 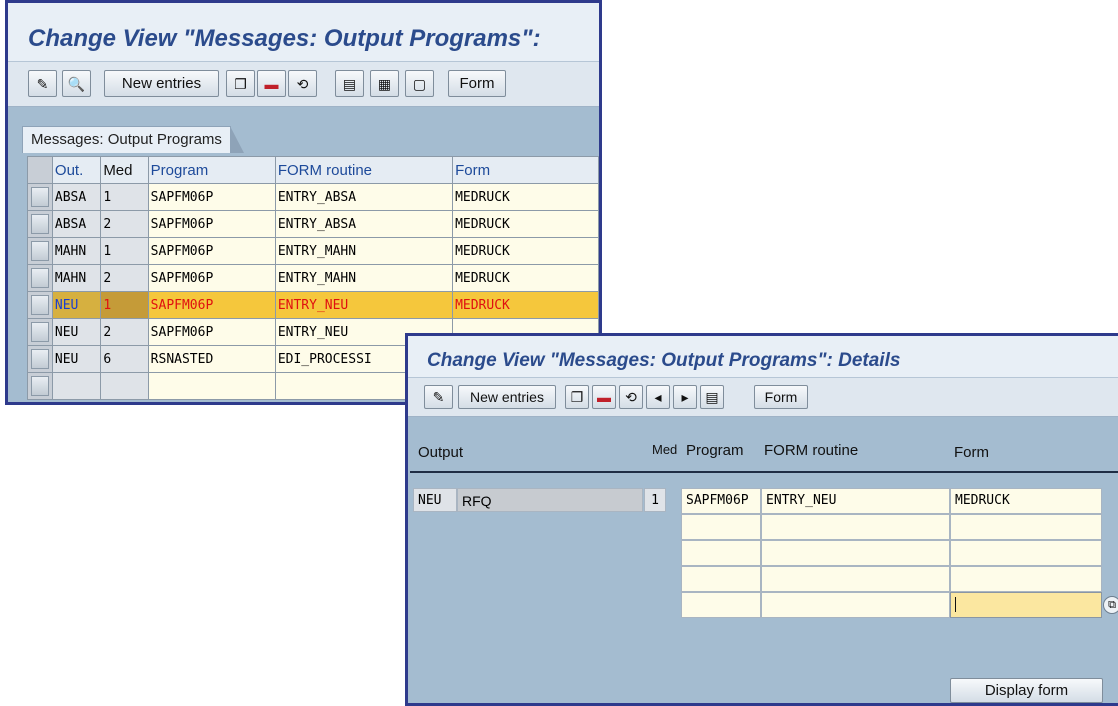 I want to click on deselect-all-icon: ▢, so click(x=419, y=83).